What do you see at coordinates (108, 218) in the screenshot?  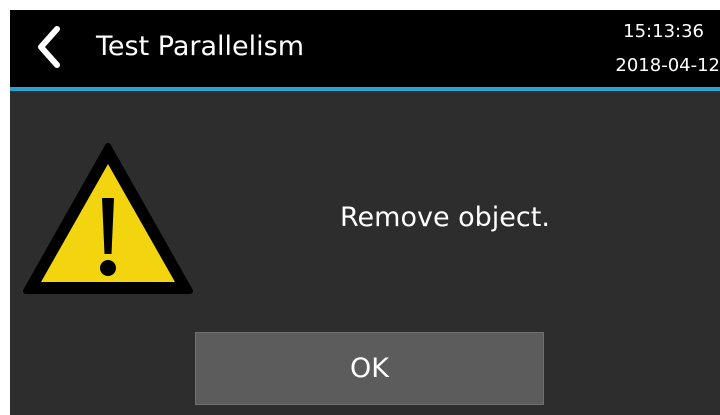 I see `warning-triangle-icon` at bounding box center [108, 218].